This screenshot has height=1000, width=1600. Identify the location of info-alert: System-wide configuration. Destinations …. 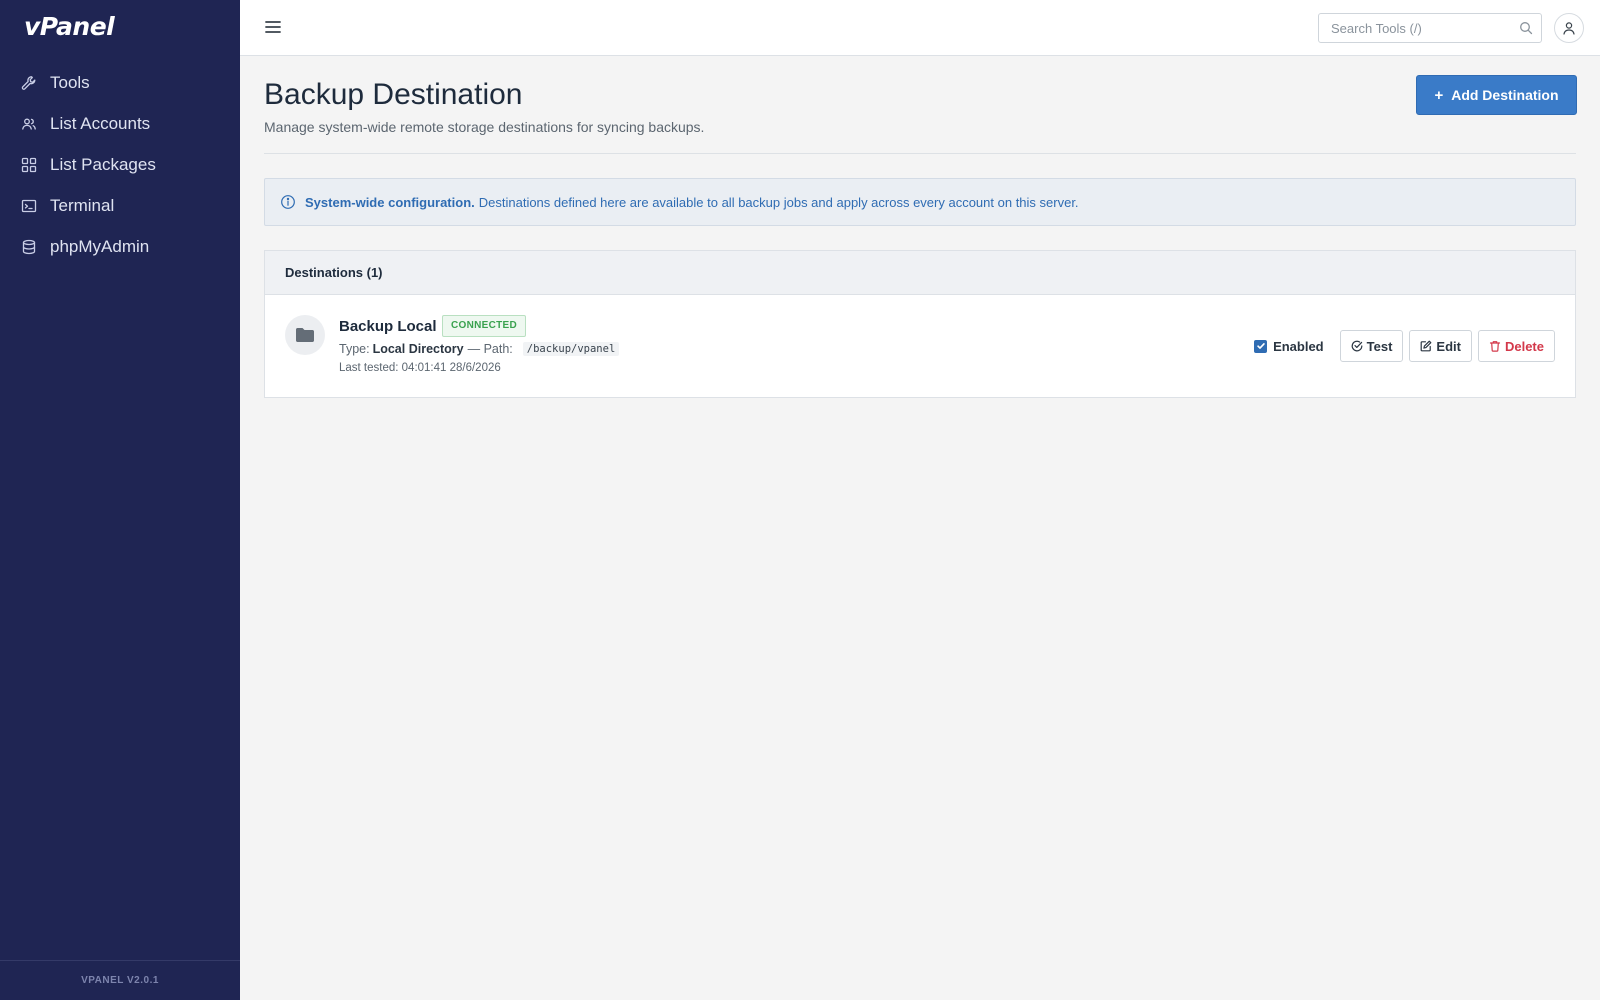
(920, 202).